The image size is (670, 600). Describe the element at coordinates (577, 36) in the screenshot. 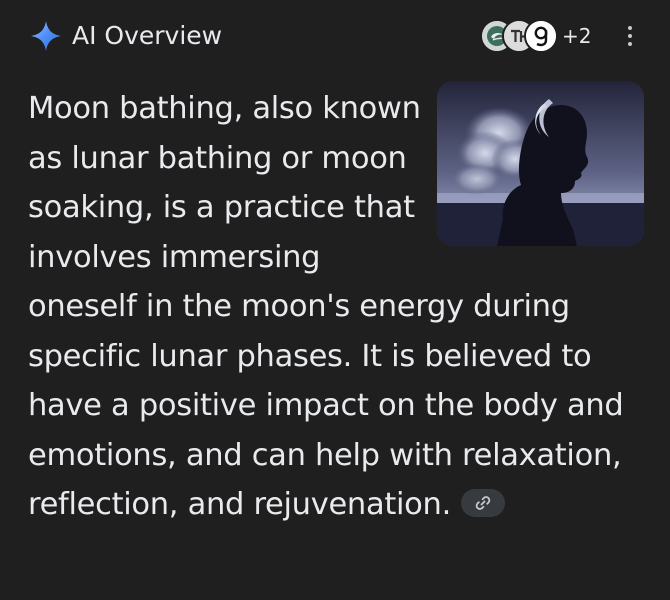

I see `more-sources-count: +2` at that location.